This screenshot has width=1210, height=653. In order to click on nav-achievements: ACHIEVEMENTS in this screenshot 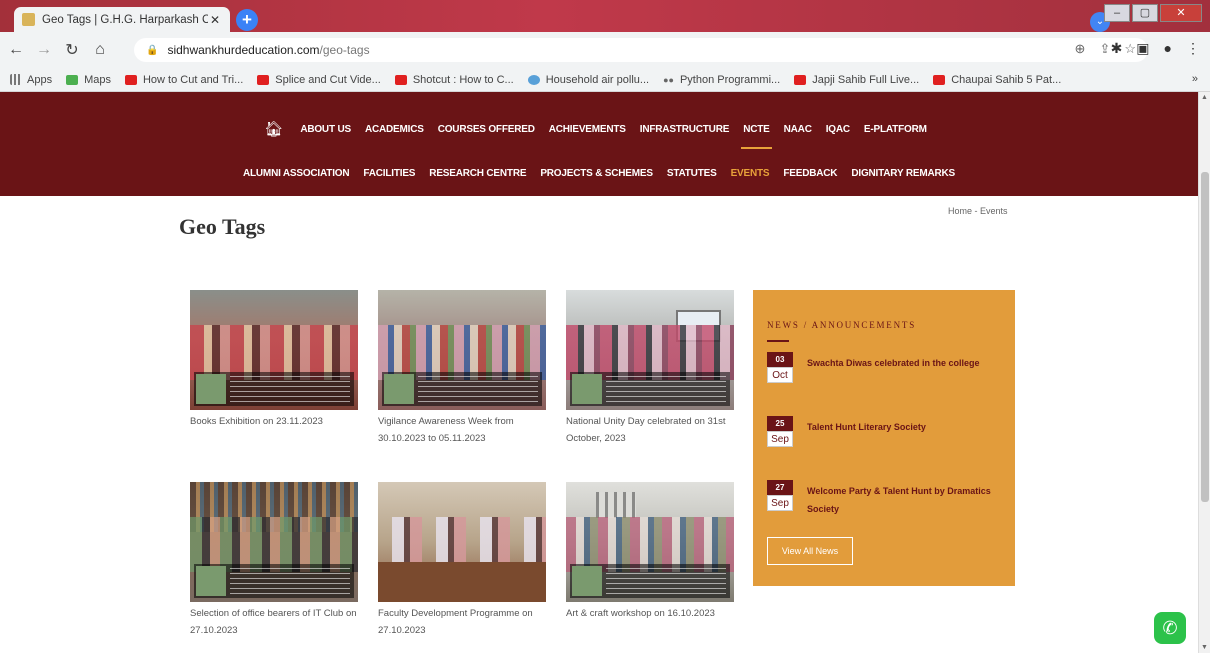, I will do `click(587, 129)`.